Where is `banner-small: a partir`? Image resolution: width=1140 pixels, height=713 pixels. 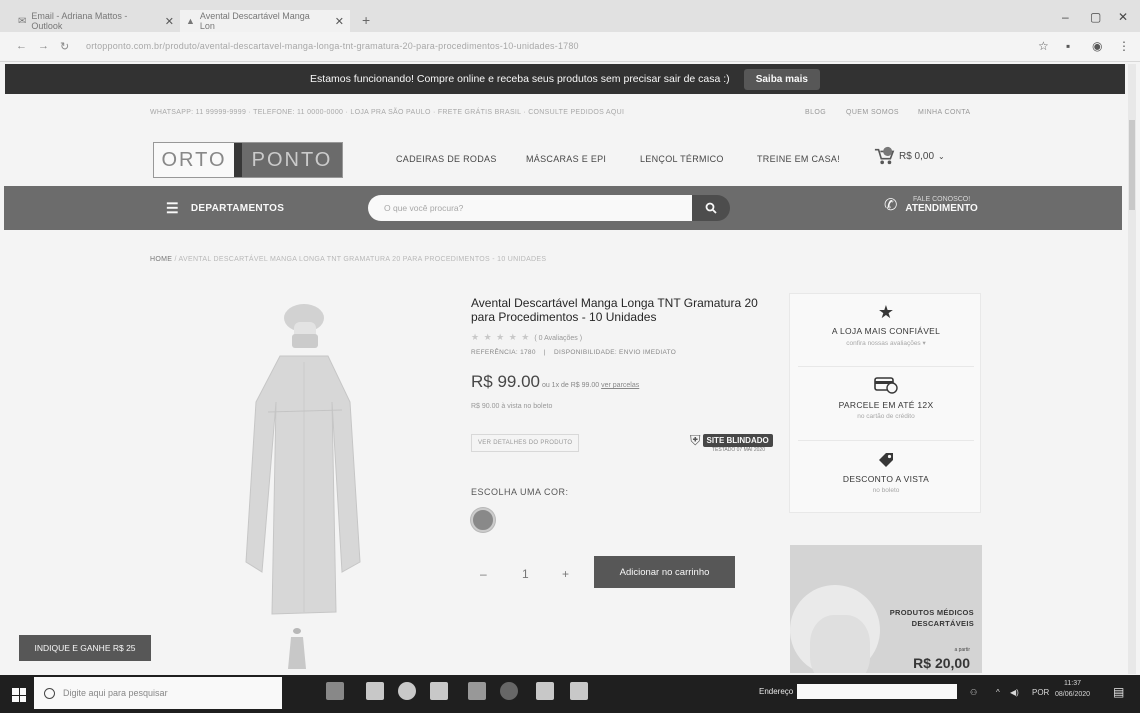
banner-small: a partir is located at coordinates (962, 650).